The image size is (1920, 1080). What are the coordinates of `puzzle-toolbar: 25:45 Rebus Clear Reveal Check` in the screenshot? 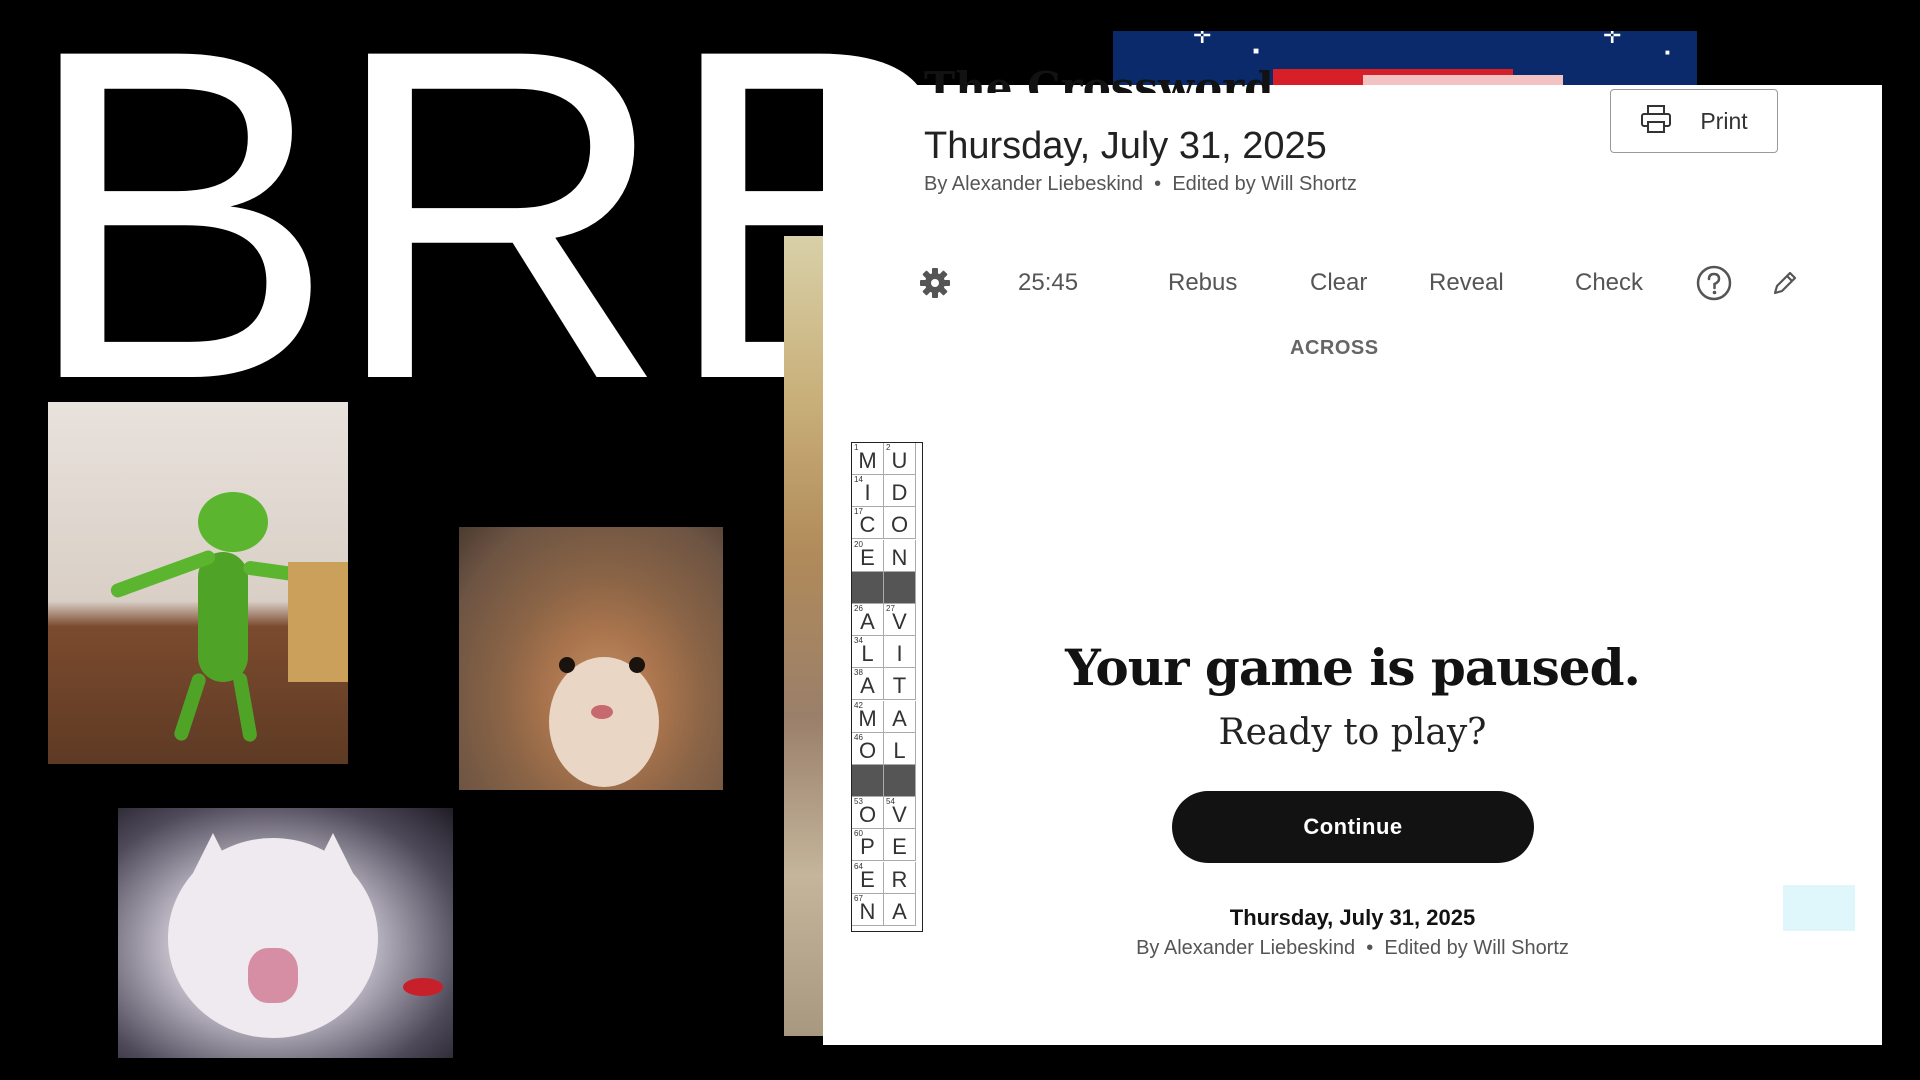 It's located at (1368, 283).